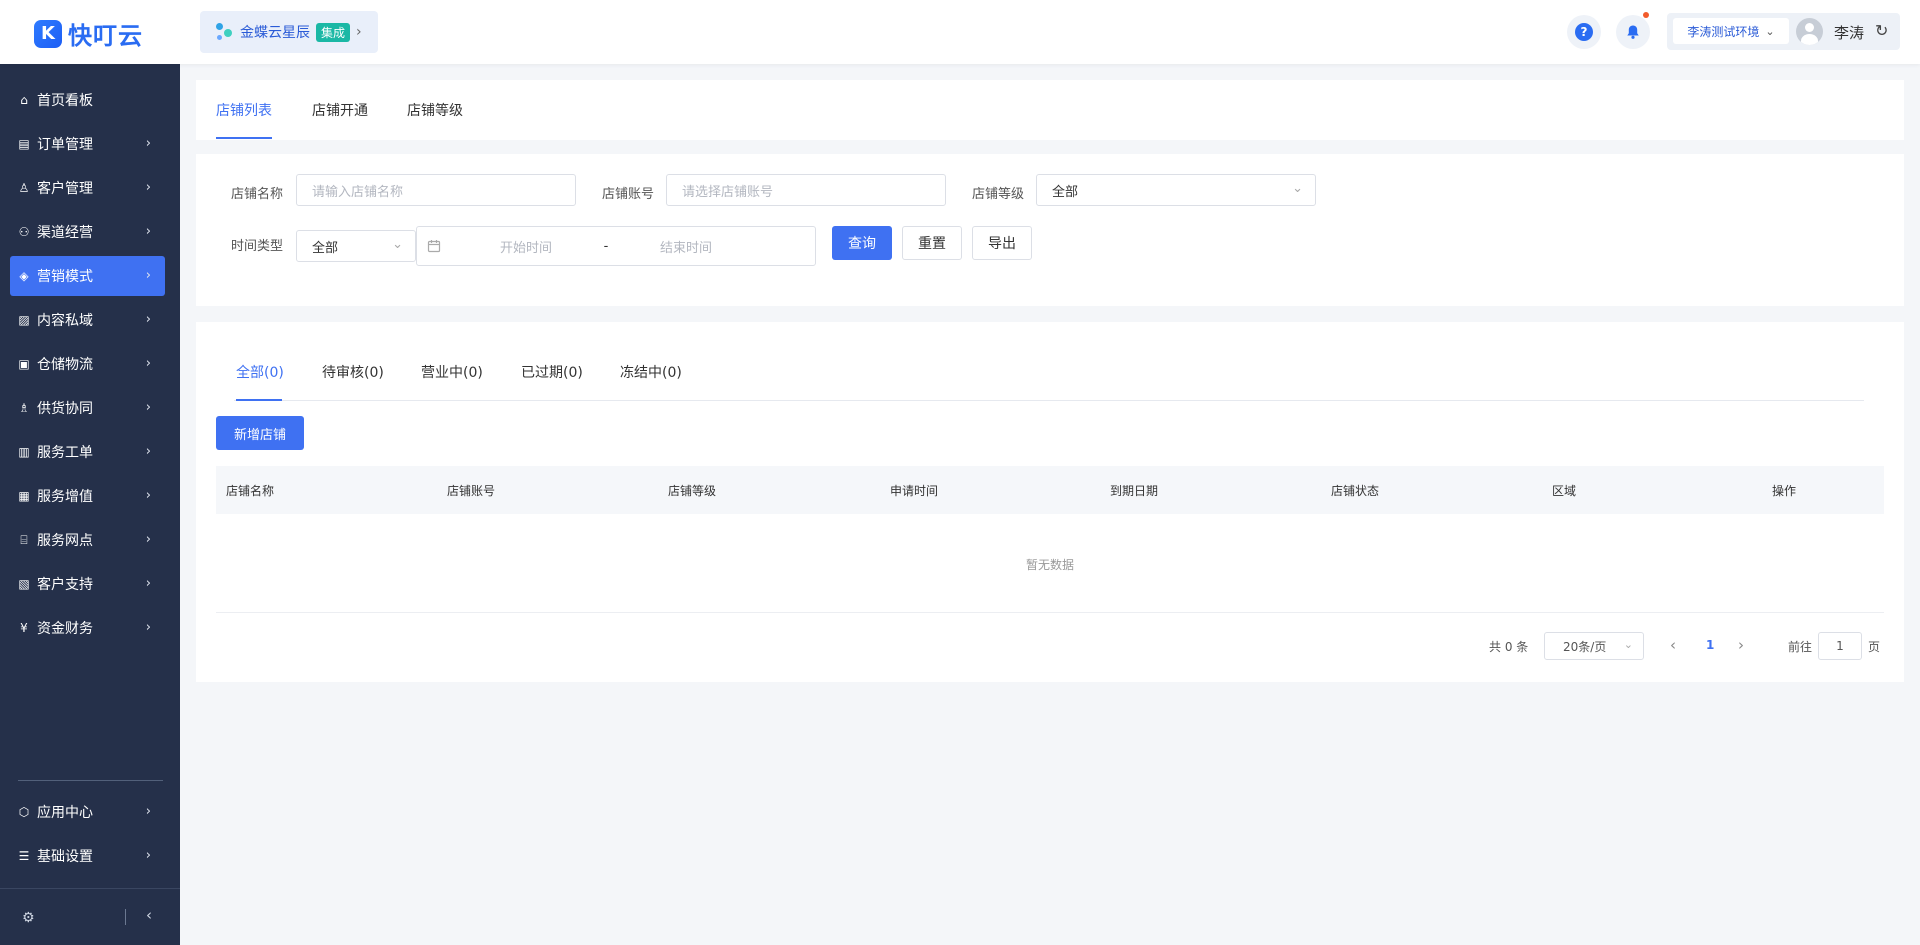 This screenshot has height=945, width=1920. What do you see at coordinates (686, 246) in the screenshot?
I see `end-time-input: 结束时间` at bounding box center [686, 246].